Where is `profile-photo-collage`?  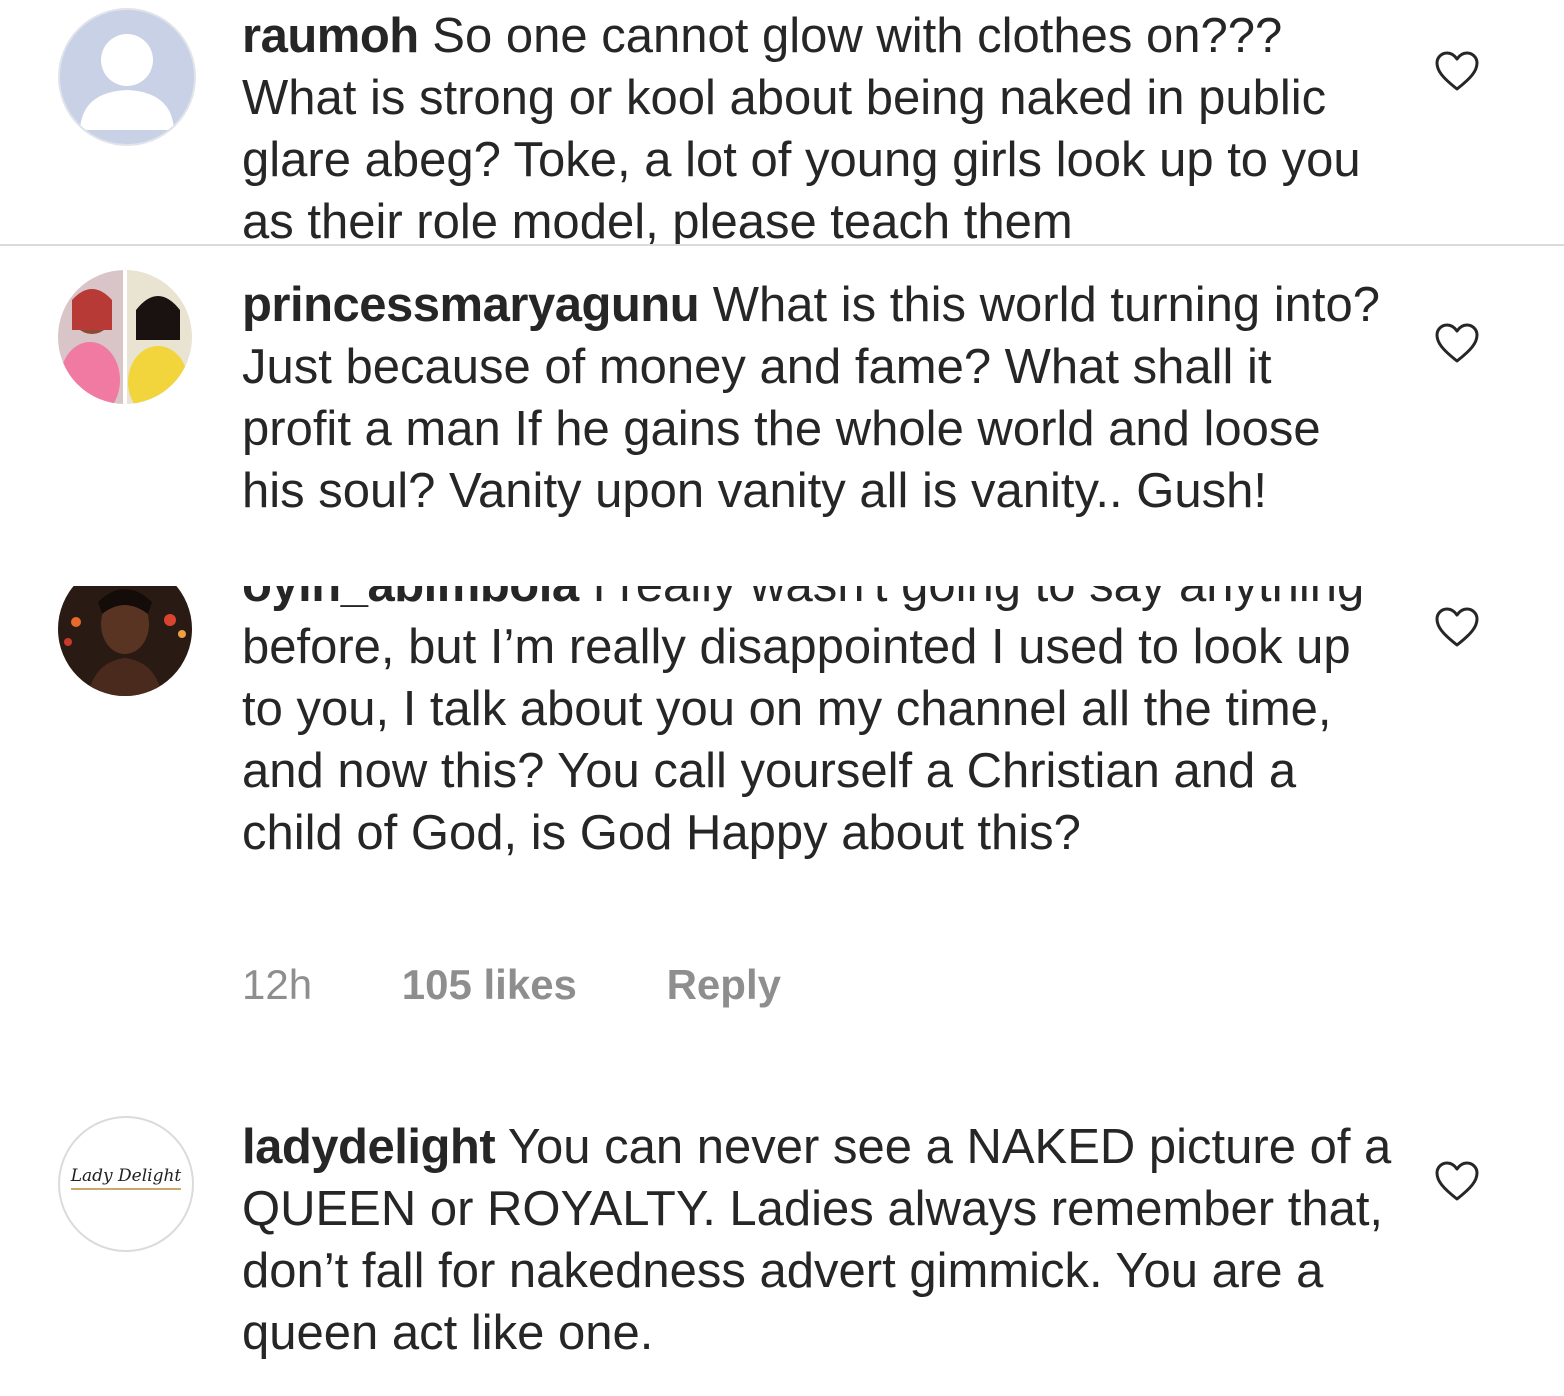 profile-photo-collage is located at coordinates (125, 337).